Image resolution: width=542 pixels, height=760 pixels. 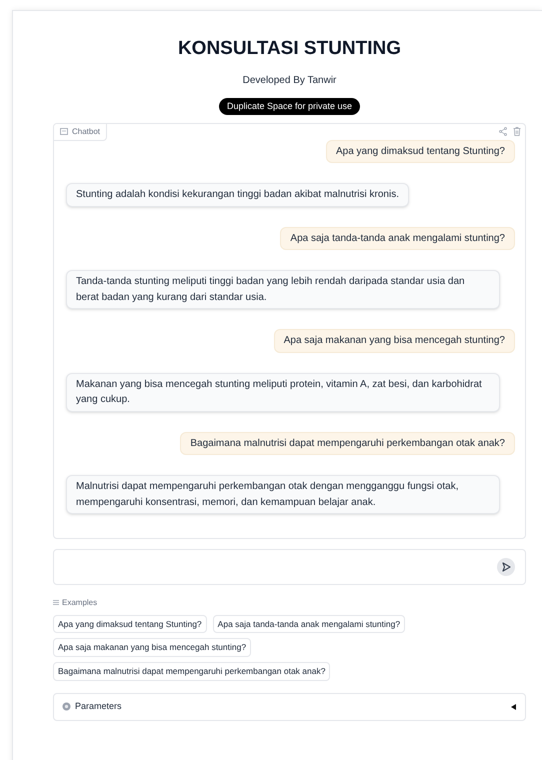 What do you see at coordinates (503, 131) in the screenshot?
I see `share-icon` at bounding box center [503, 131].